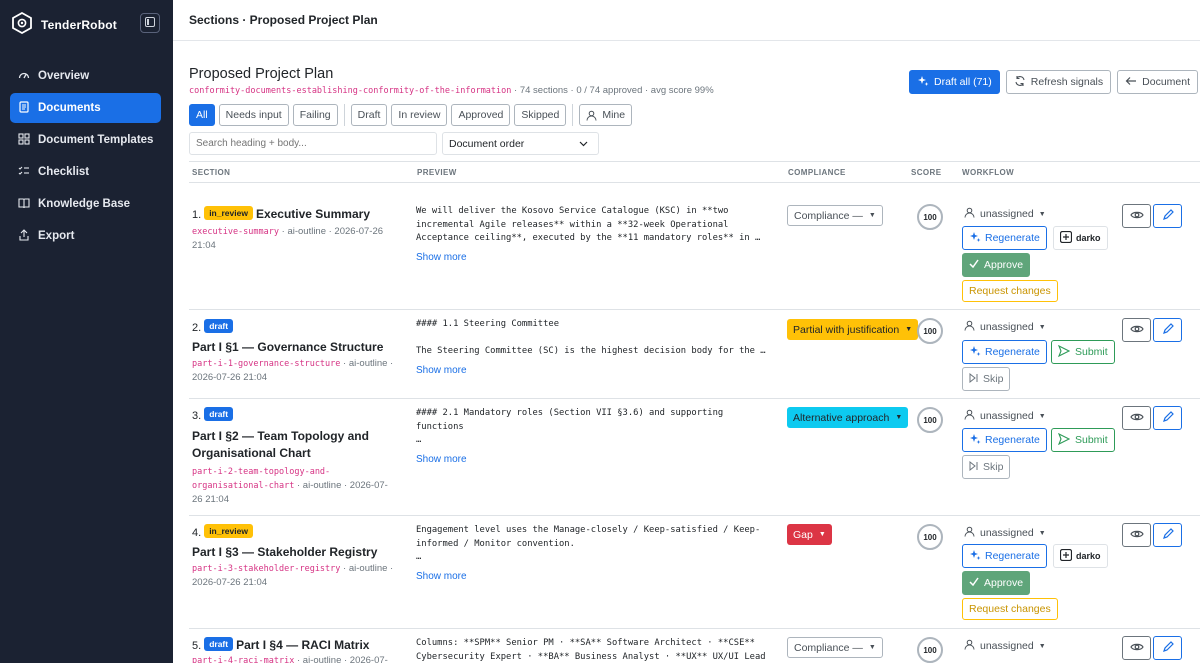 The width and height of the screenshot is (1200, 663). What do you see at coordinates (202, 115) in the screenshot?
I see `filter-all: All` at bounding box center [202, 115].